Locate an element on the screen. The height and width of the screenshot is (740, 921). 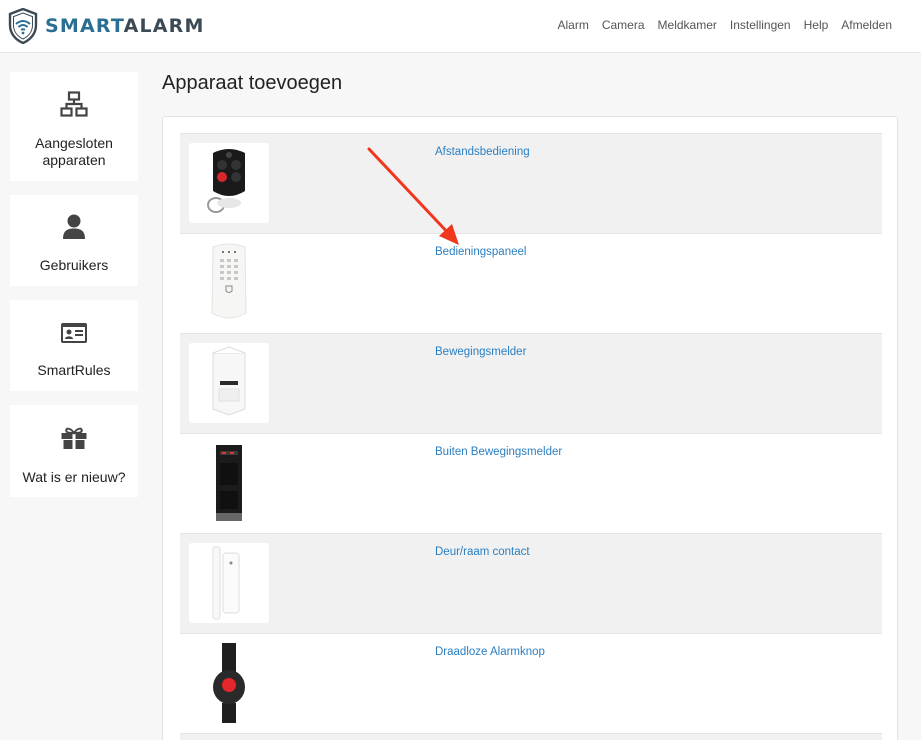
device-link-afstandsbediening: Afstandsbediening is located at coordinates (482, 152).